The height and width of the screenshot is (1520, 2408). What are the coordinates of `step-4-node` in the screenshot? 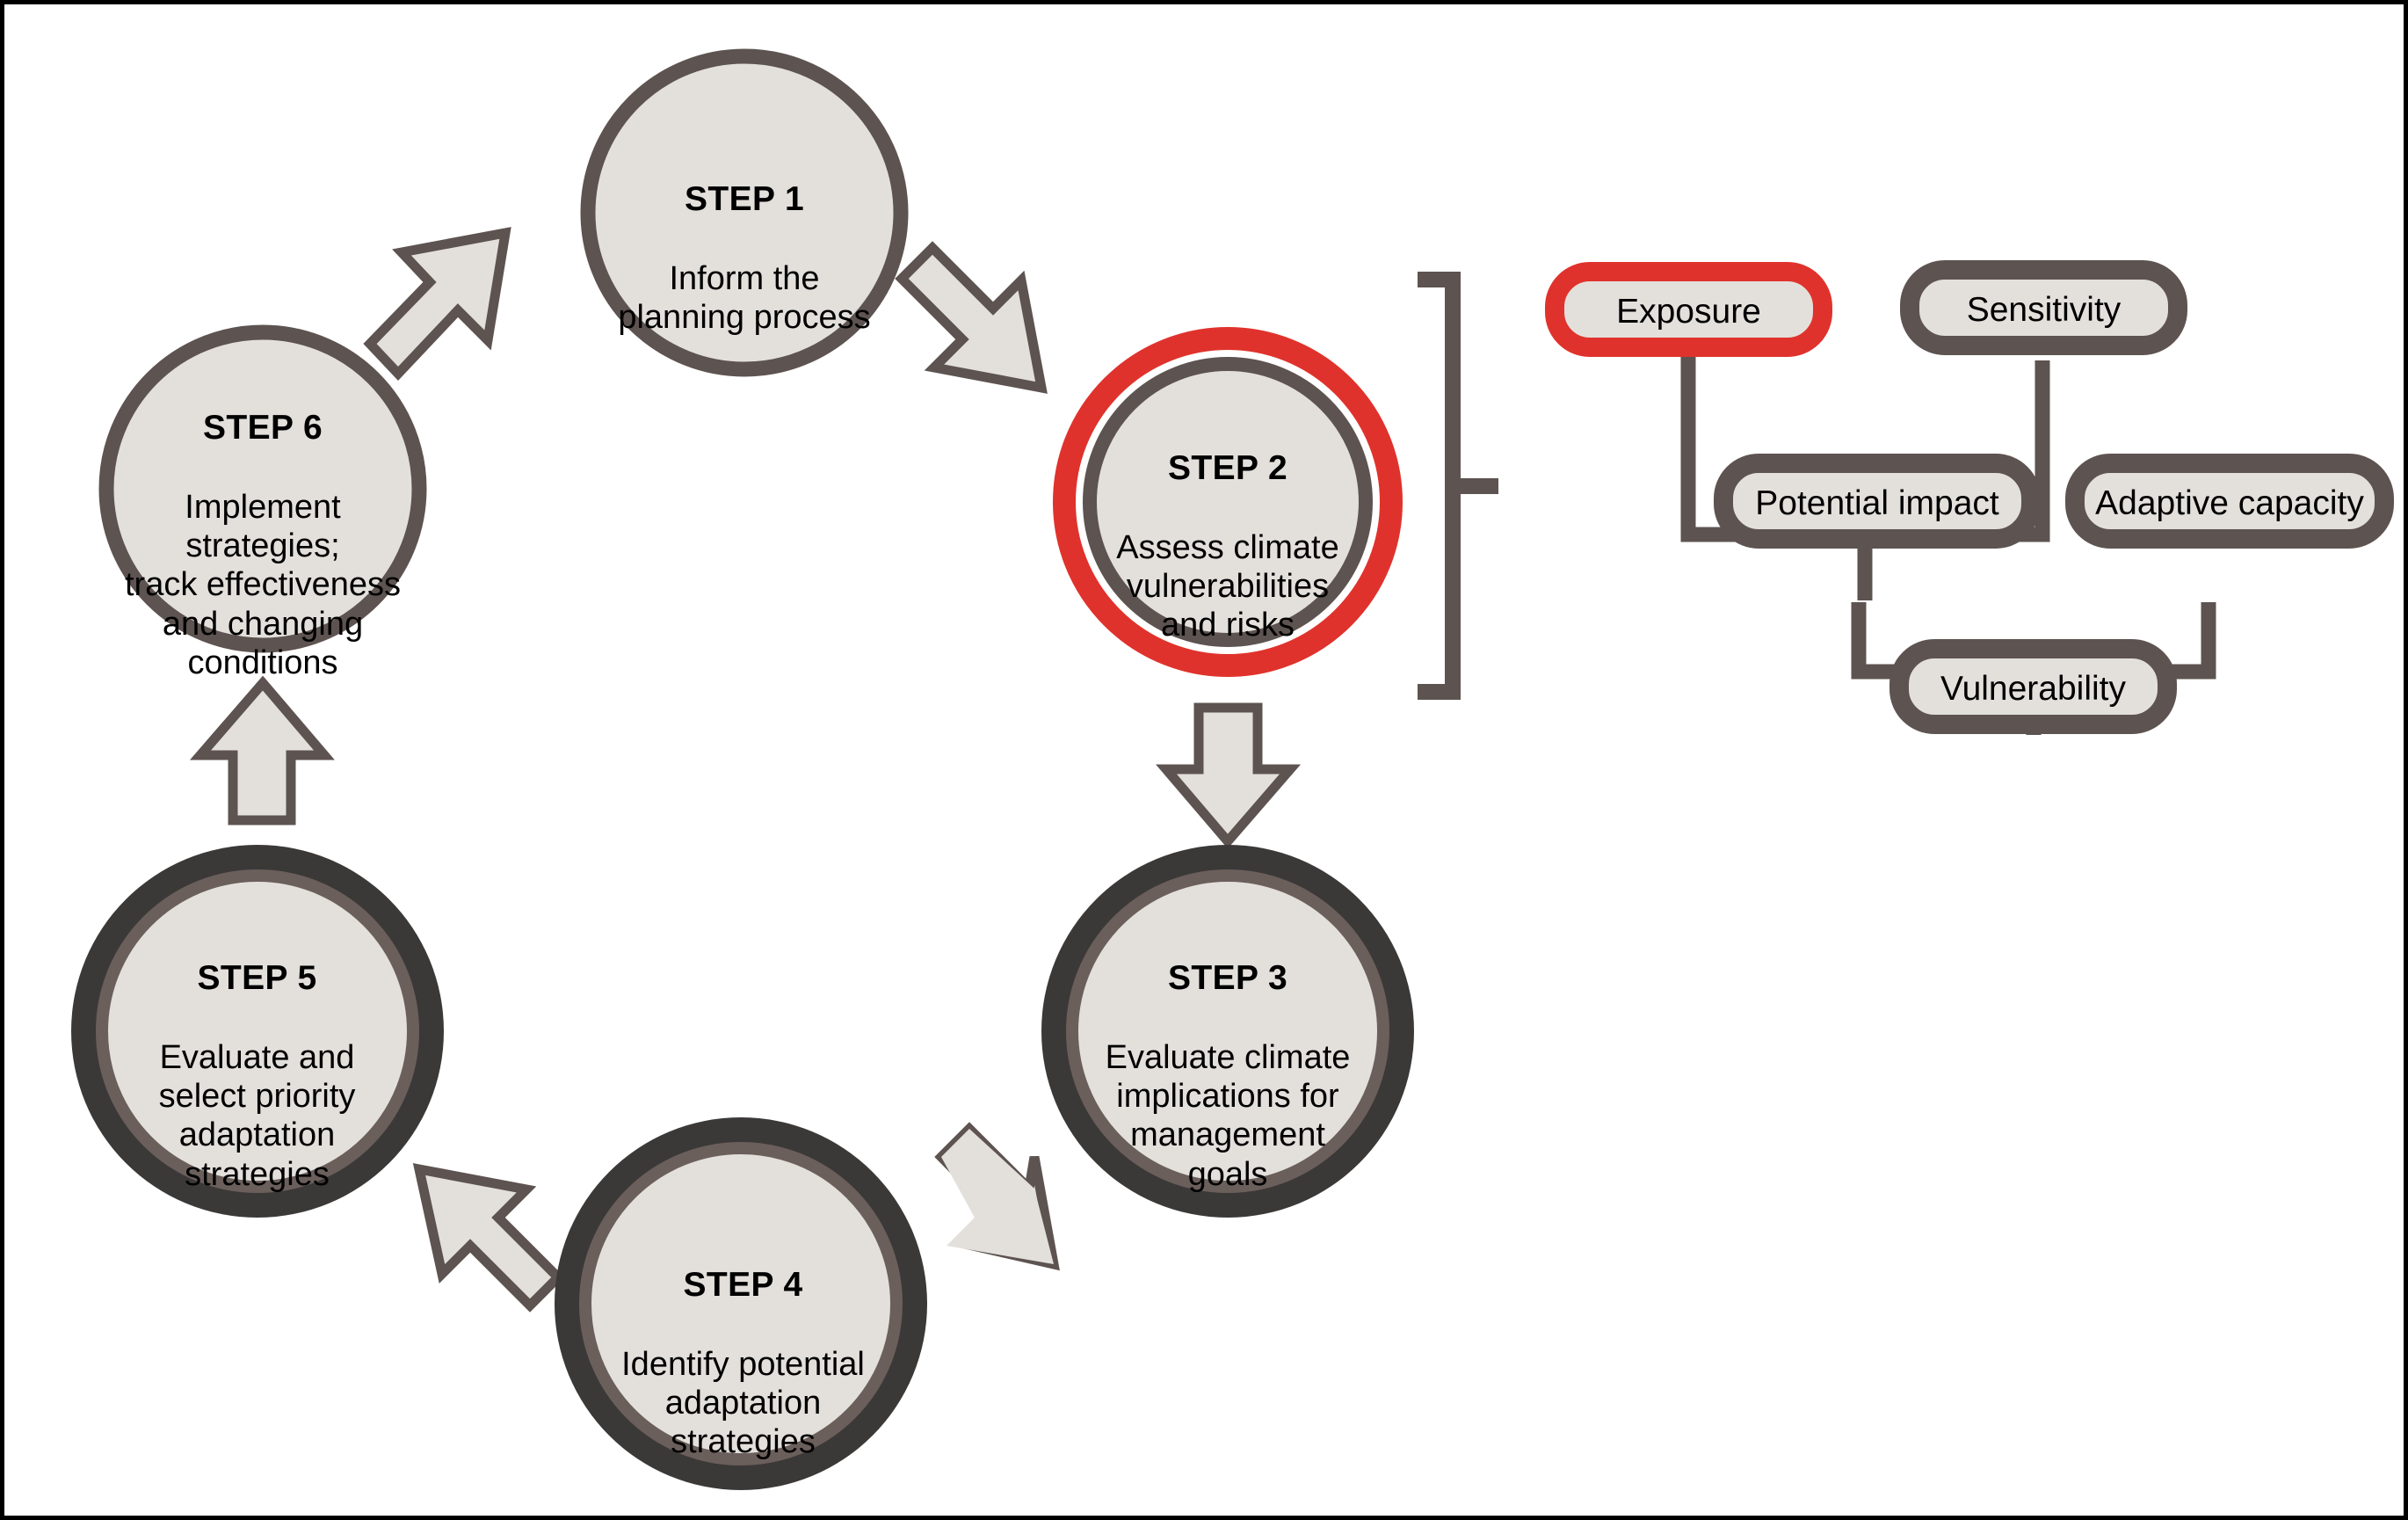 It's located at (741, 1303).